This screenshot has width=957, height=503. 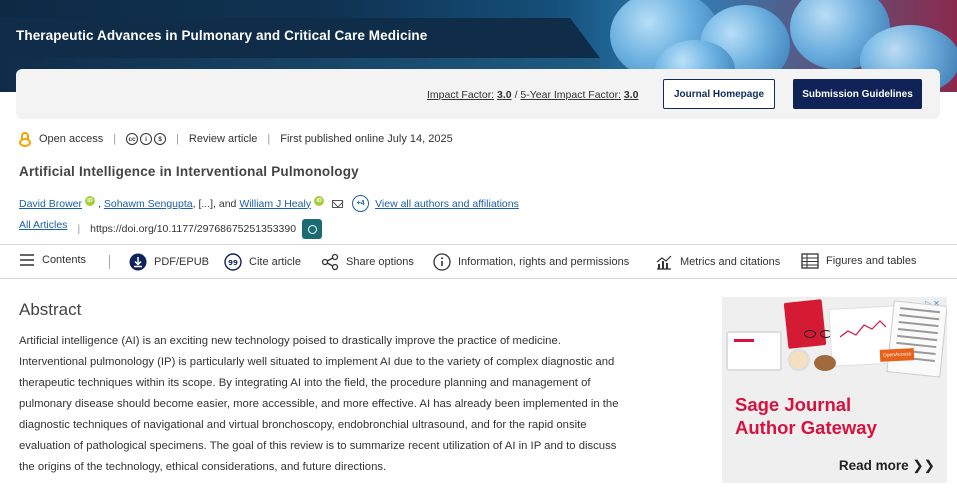 I want to click on five-year-impact-label: 5-Year Impact Factor:, so click(x=570, y=95).